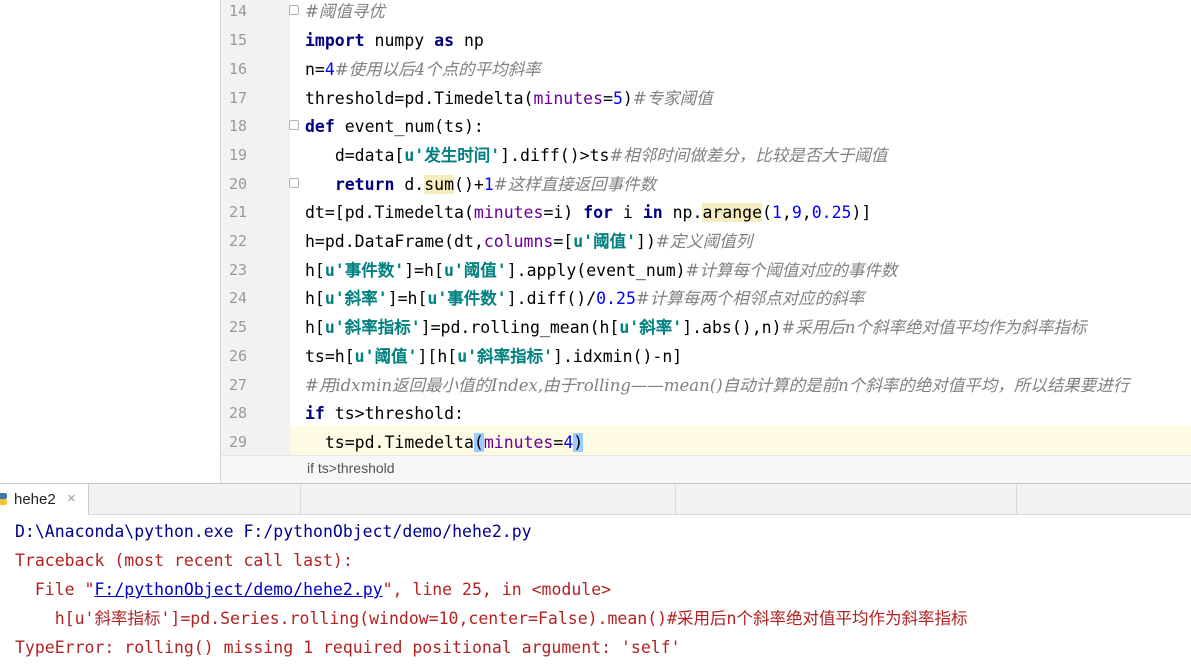  I want to click on code-text: d=data[, so click(369, 155).